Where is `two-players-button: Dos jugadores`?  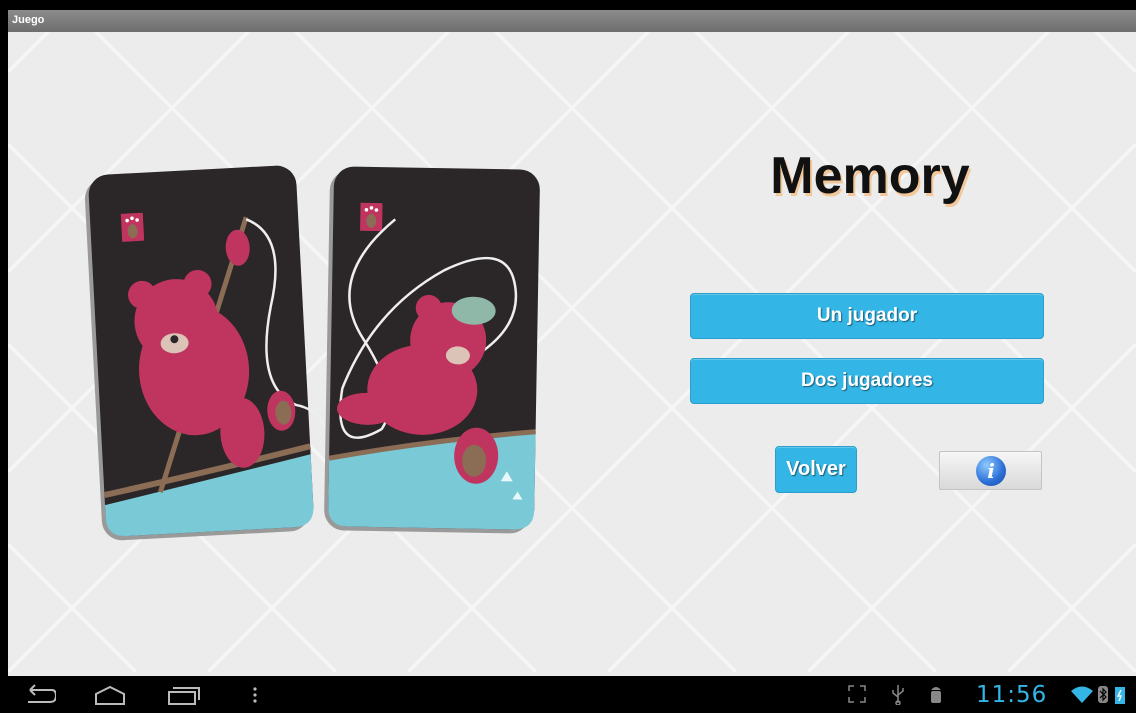
two-players-button: Dos jugadores is located at coordinates (867, 381).